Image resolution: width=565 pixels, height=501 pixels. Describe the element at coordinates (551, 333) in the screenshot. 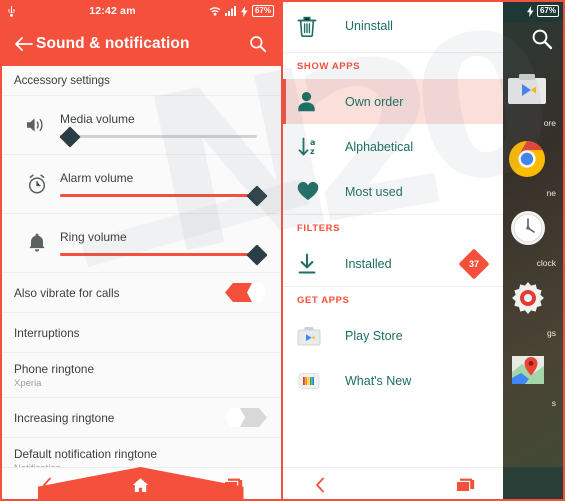

I see `drawer-app-label: gs` at that location.